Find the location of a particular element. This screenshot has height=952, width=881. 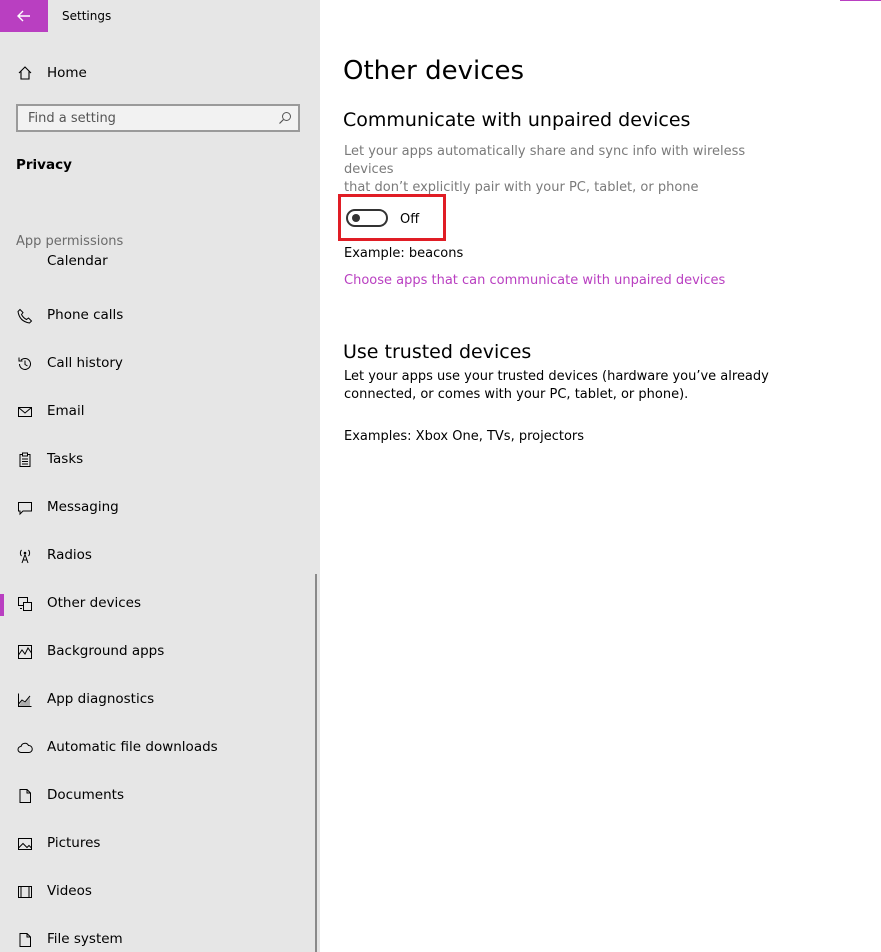

sidebar-item-background-apps: Background apps is located at coordinates (158, 652).